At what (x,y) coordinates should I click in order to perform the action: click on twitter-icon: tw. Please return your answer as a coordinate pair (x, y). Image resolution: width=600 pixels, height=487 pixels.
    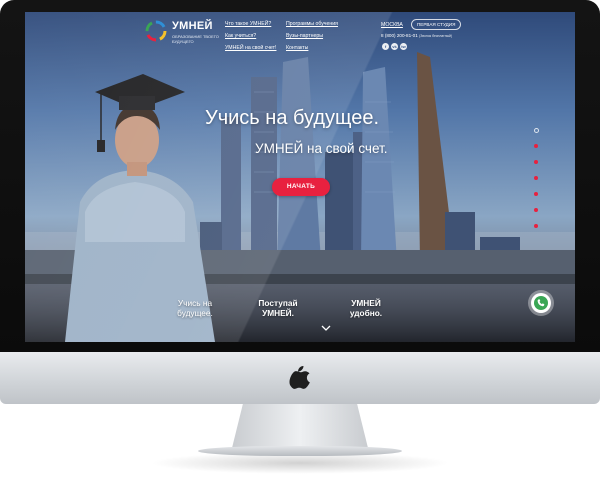
    Looking at the image, I should click on (403, 46).